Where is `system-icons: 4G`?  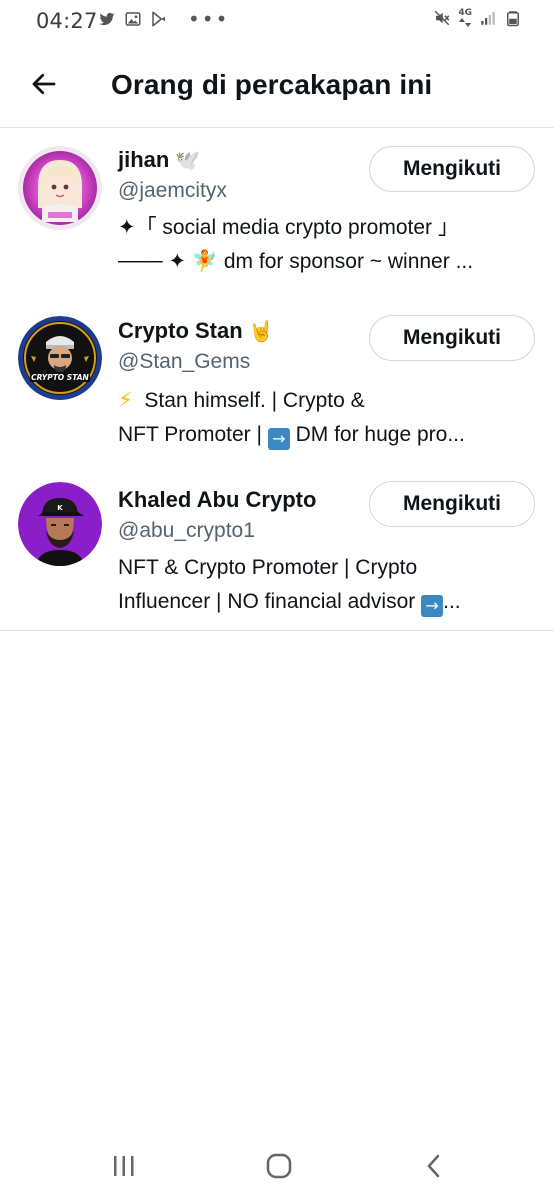 system-icons: 4G is located at coordinates (477, 18).